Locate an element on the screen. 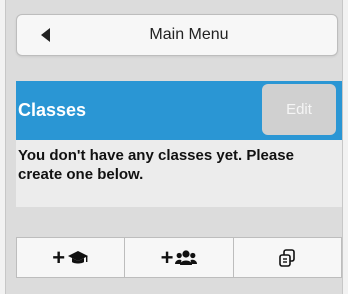 The height and width of the screenshot is (294, 348). back-arrow-icon is located at coordinates (45, 35).